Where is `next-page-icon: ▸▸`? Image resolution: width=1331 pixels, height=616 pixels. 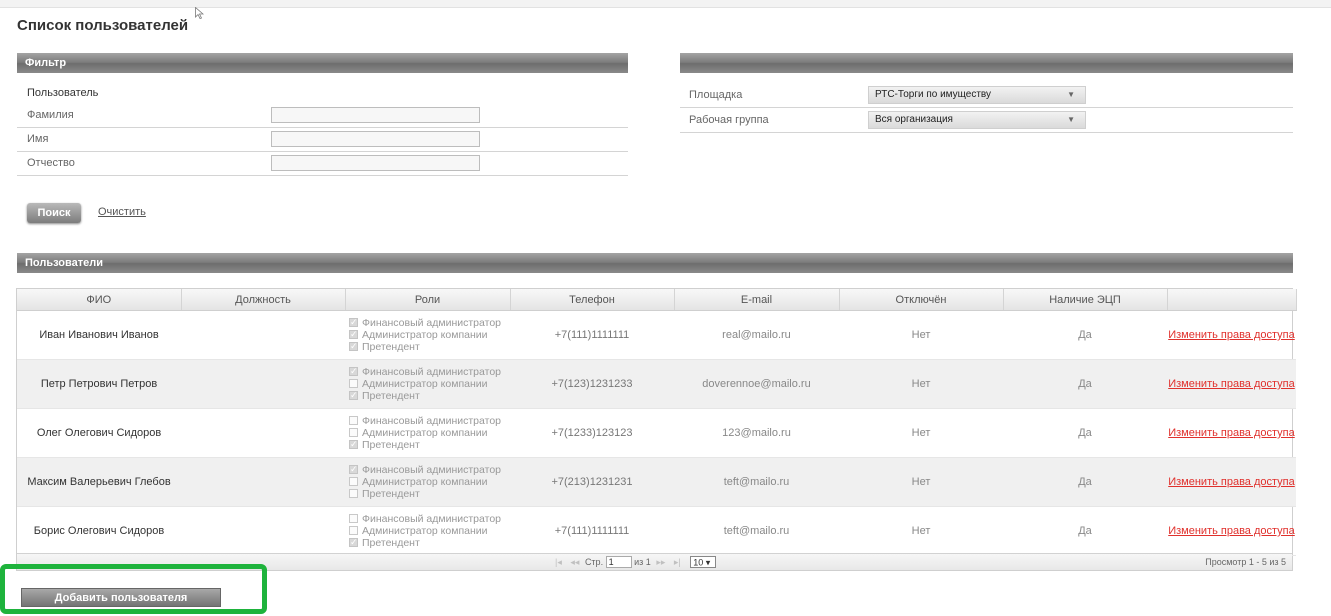 next-page-icon: ▸▸ is located at coordinates (660, 562).